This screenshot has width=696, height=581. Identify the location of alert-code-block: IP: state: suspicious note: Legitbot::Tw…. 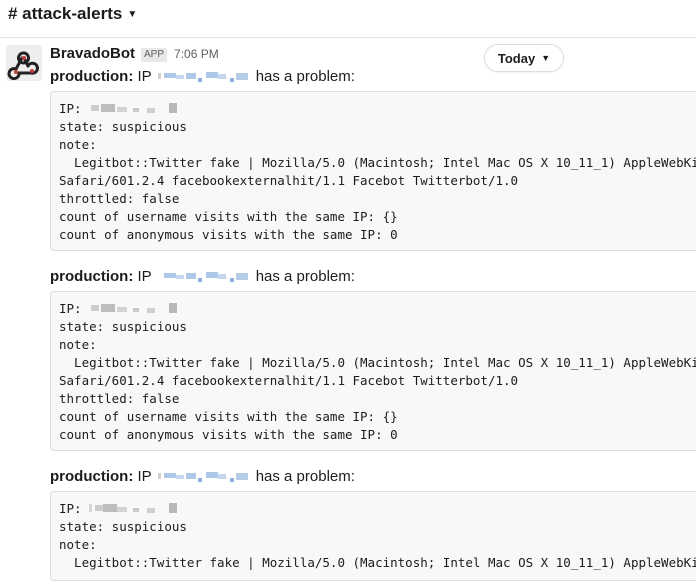
(373, 536).